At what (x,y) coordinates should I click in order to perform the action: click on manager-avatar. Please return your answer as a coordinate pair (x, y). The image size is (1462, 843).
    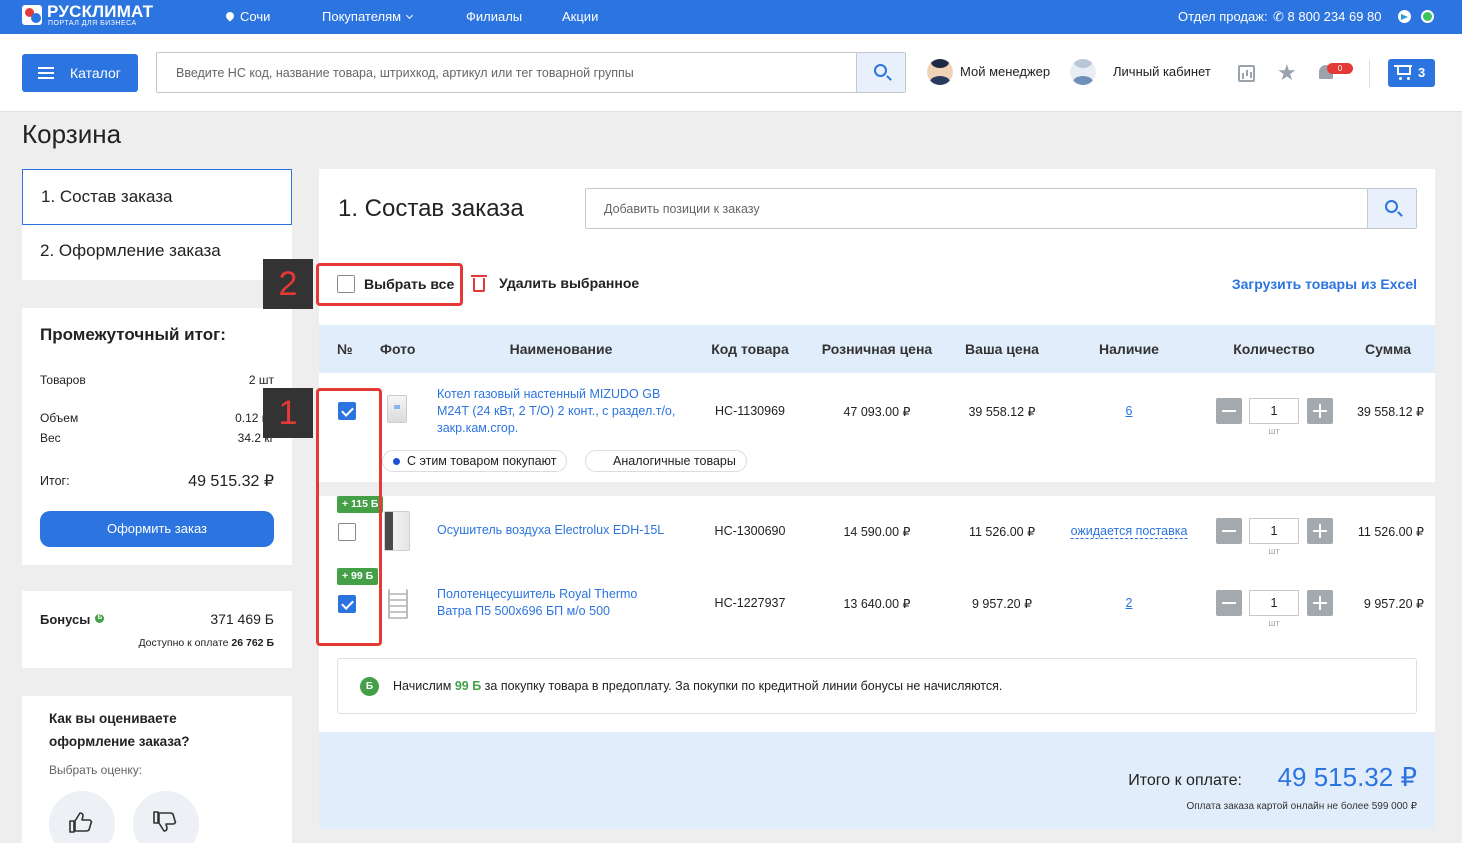
    Looking at the image, I should click on (940, 72).